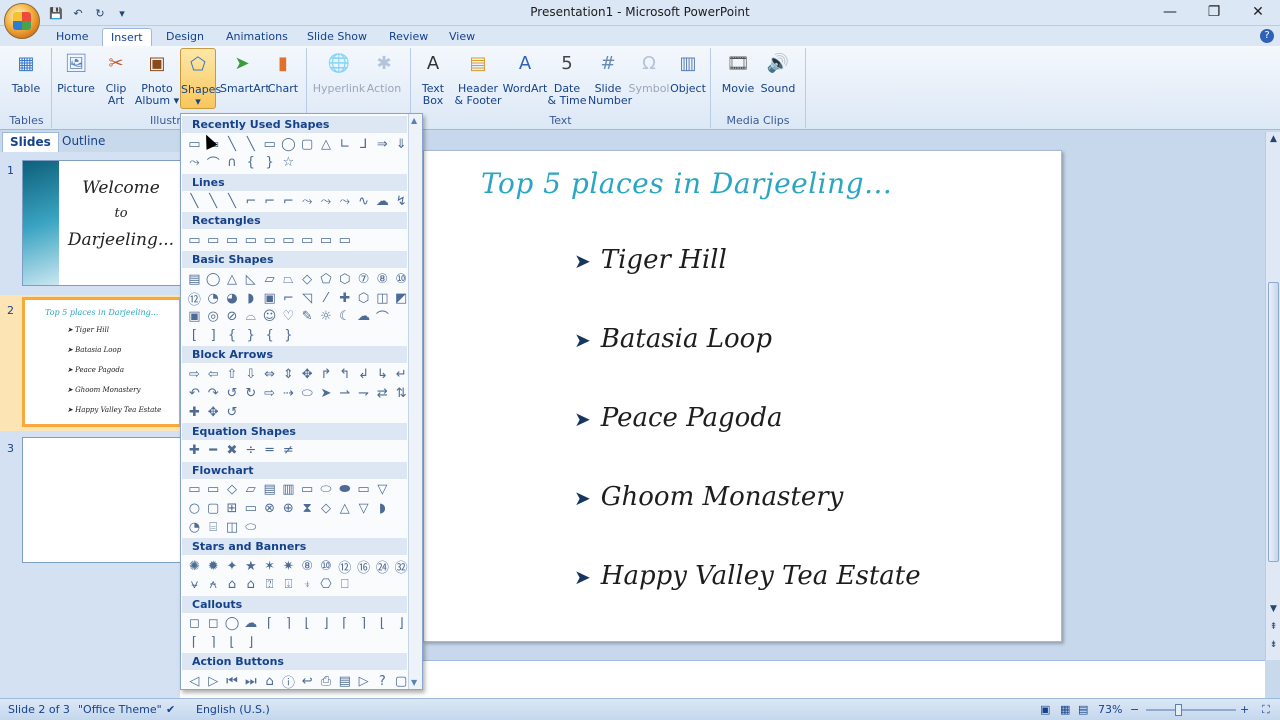 The width and height of the screenshot is (1280, 720). Describe the element at coordinates (778, 71) in the screenshot. I see `sound-button: 🔊 Sound` at that location.